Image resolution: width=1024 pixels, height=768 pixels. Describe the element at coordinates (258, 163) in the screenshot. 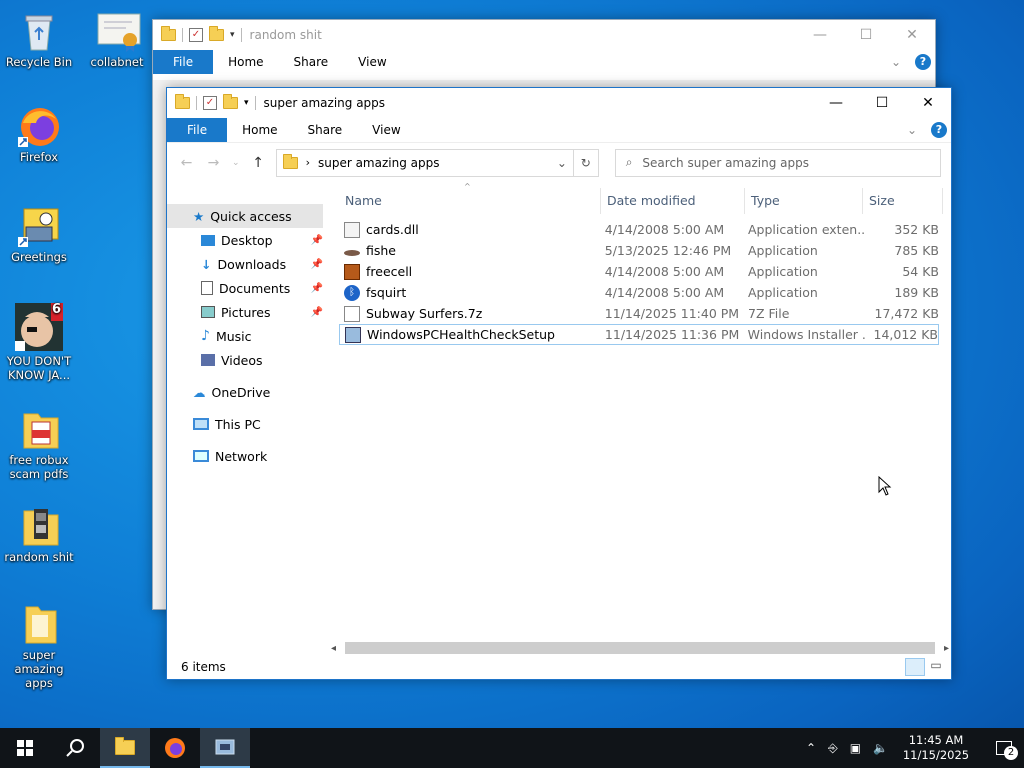

I see `up-arrow-icon: ↑` at that location.